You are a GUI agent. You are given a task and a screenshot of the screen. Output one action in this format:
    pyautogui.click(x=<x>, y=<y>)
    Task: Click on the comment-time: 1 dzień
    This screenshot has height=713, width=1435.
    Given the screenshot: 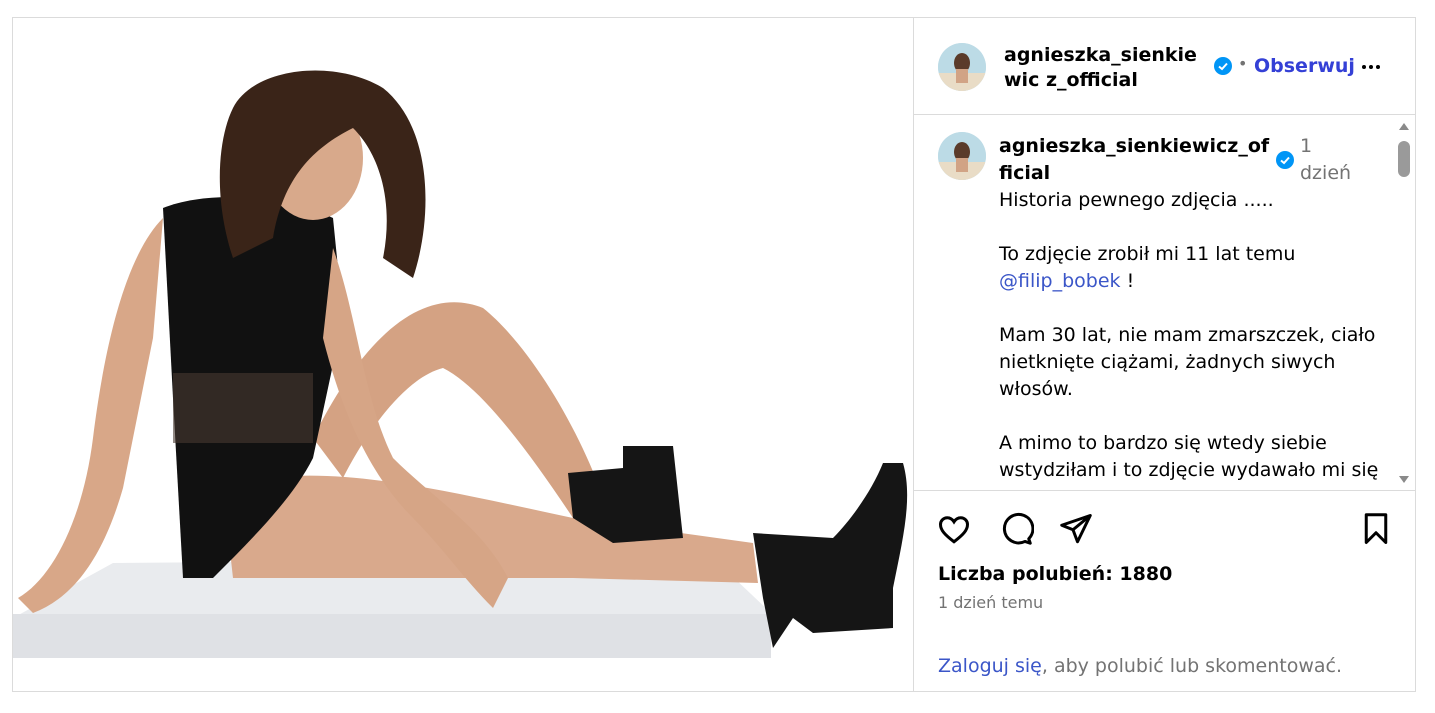 What is the action you would take?
    pyautogui.click(x=1326, y=159)
    